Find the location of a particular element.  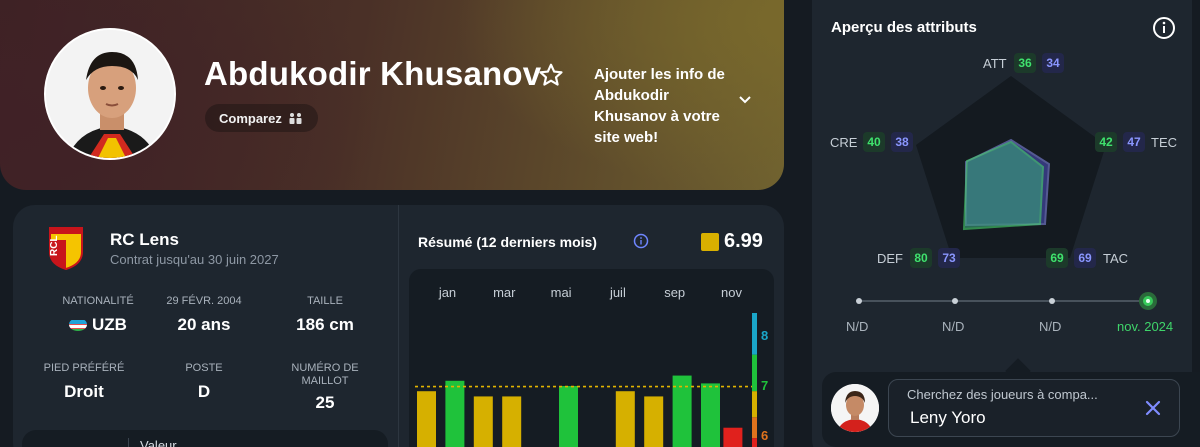

month-label: jan is located at coordinates (447, 292).